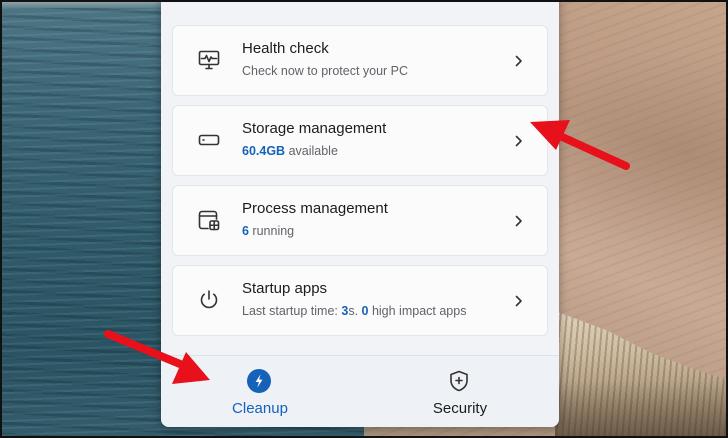 The image size is (728, 438). What do you see at coordinates (271, 231) in the screenshot?
I see `process-running-label: running` at bounding box center [271, 231].